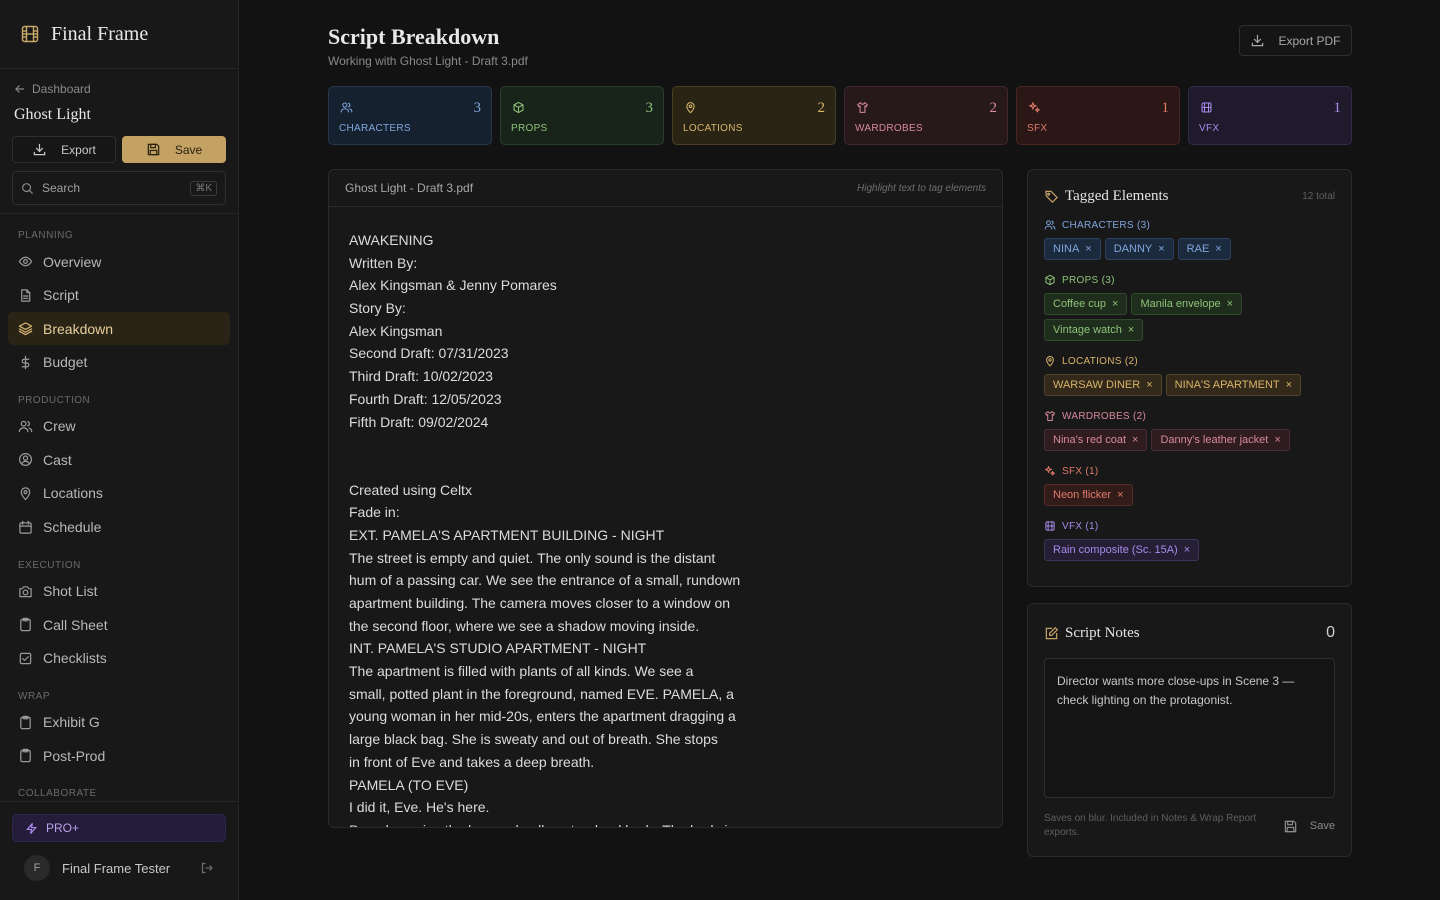  I want to click on script-line: INT. PAMELA'S STUDIO APARTMENT - NIGHT, so click(498, 648).